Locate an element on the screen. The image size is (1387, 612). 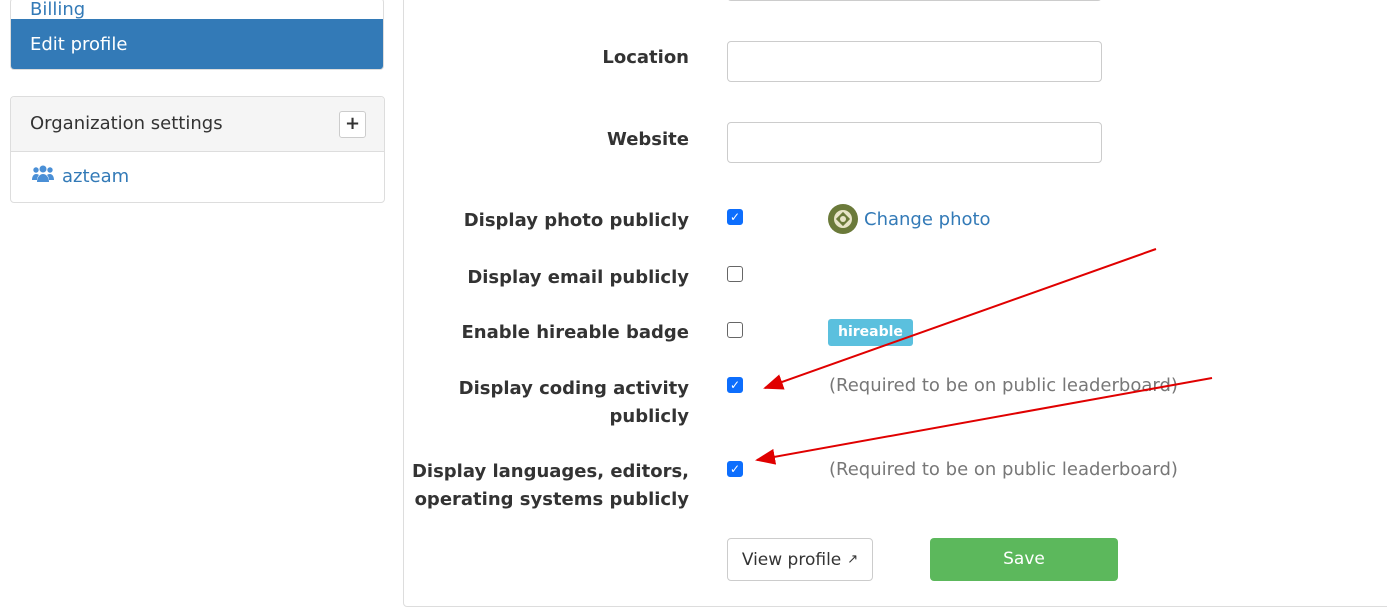
annotation-arrows is located at coordinates (984, 356).